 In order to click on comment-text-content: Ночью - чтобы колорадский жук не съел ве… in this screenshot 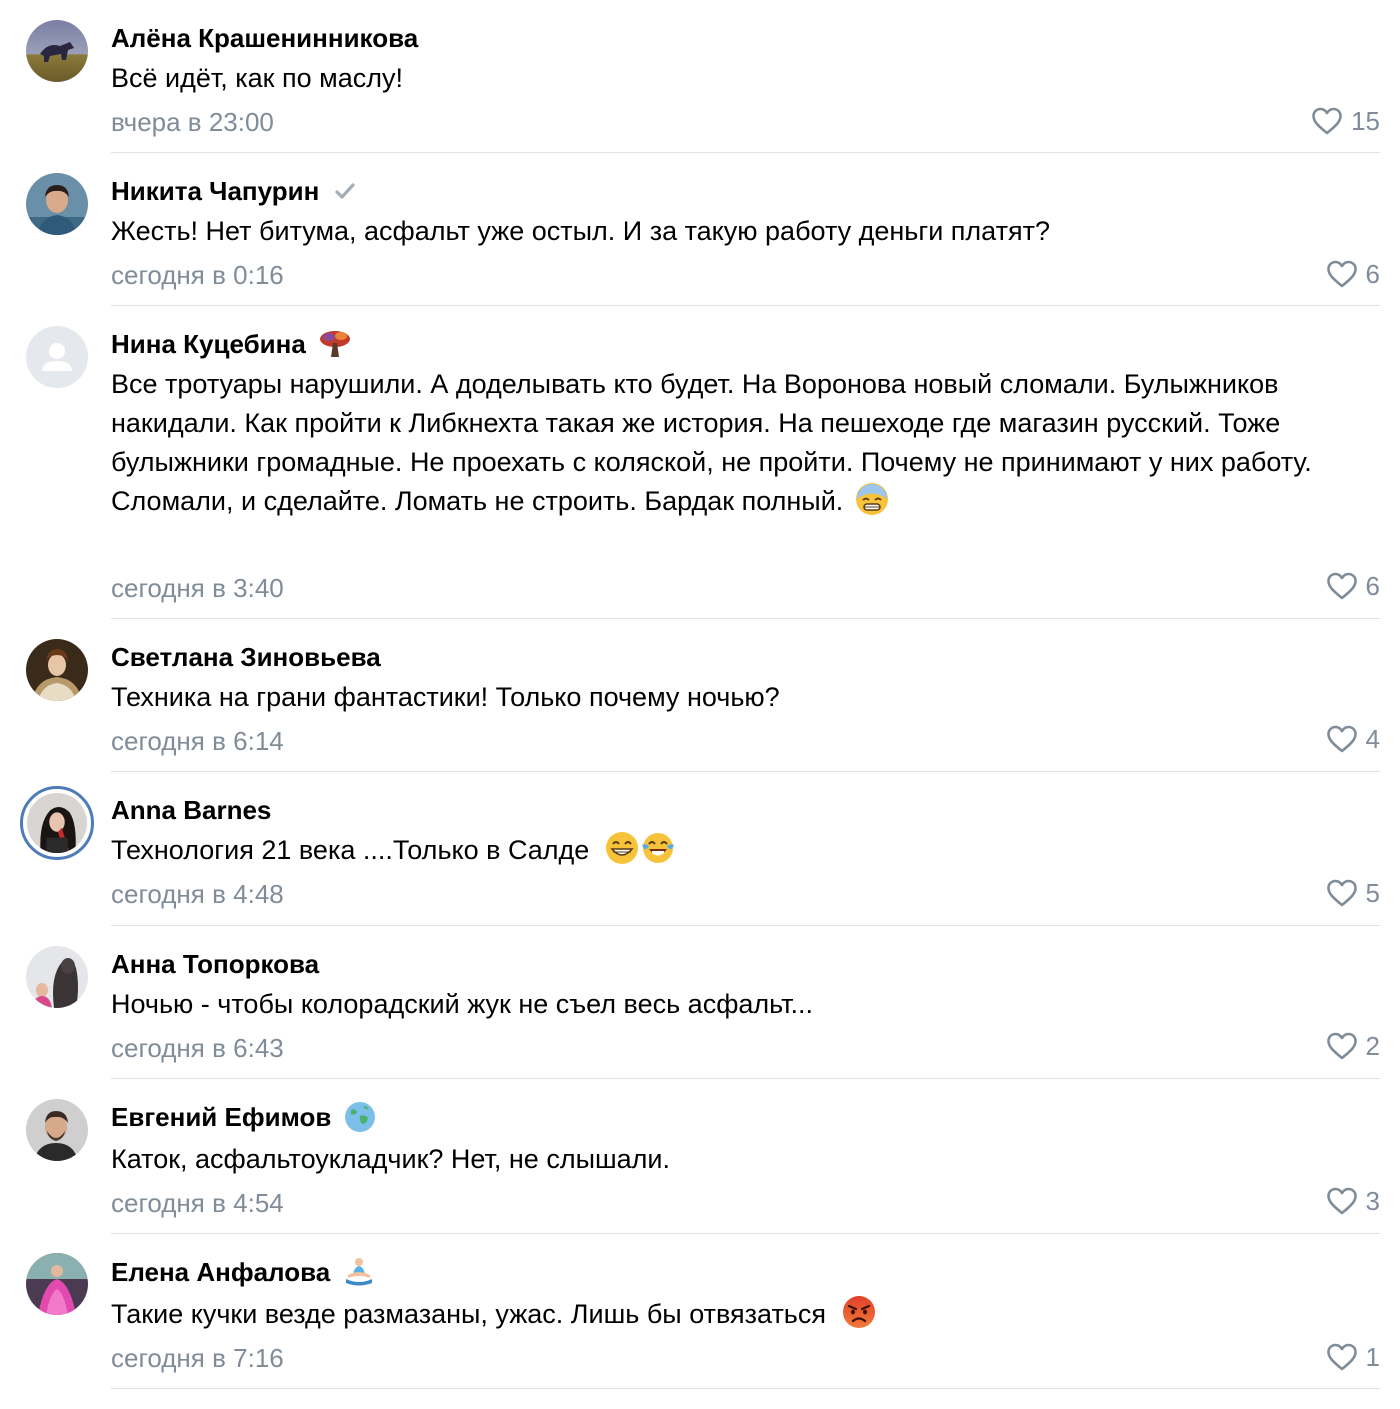, I will do `click(462, 1004)`.